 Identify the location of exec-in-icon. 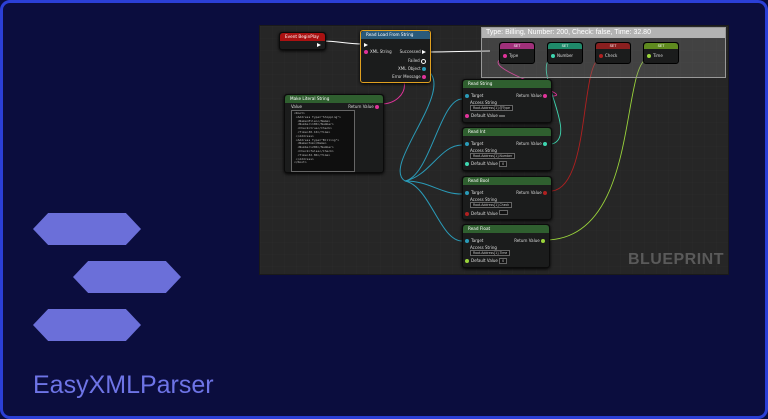
(366, 45).